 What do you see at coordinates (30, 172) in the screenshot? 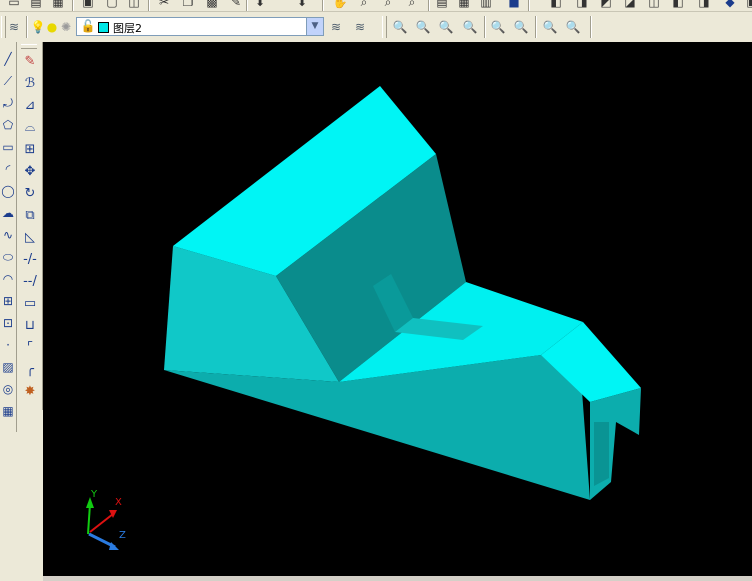
I see `move-icon: ✥` at bounding box center [30, 172].